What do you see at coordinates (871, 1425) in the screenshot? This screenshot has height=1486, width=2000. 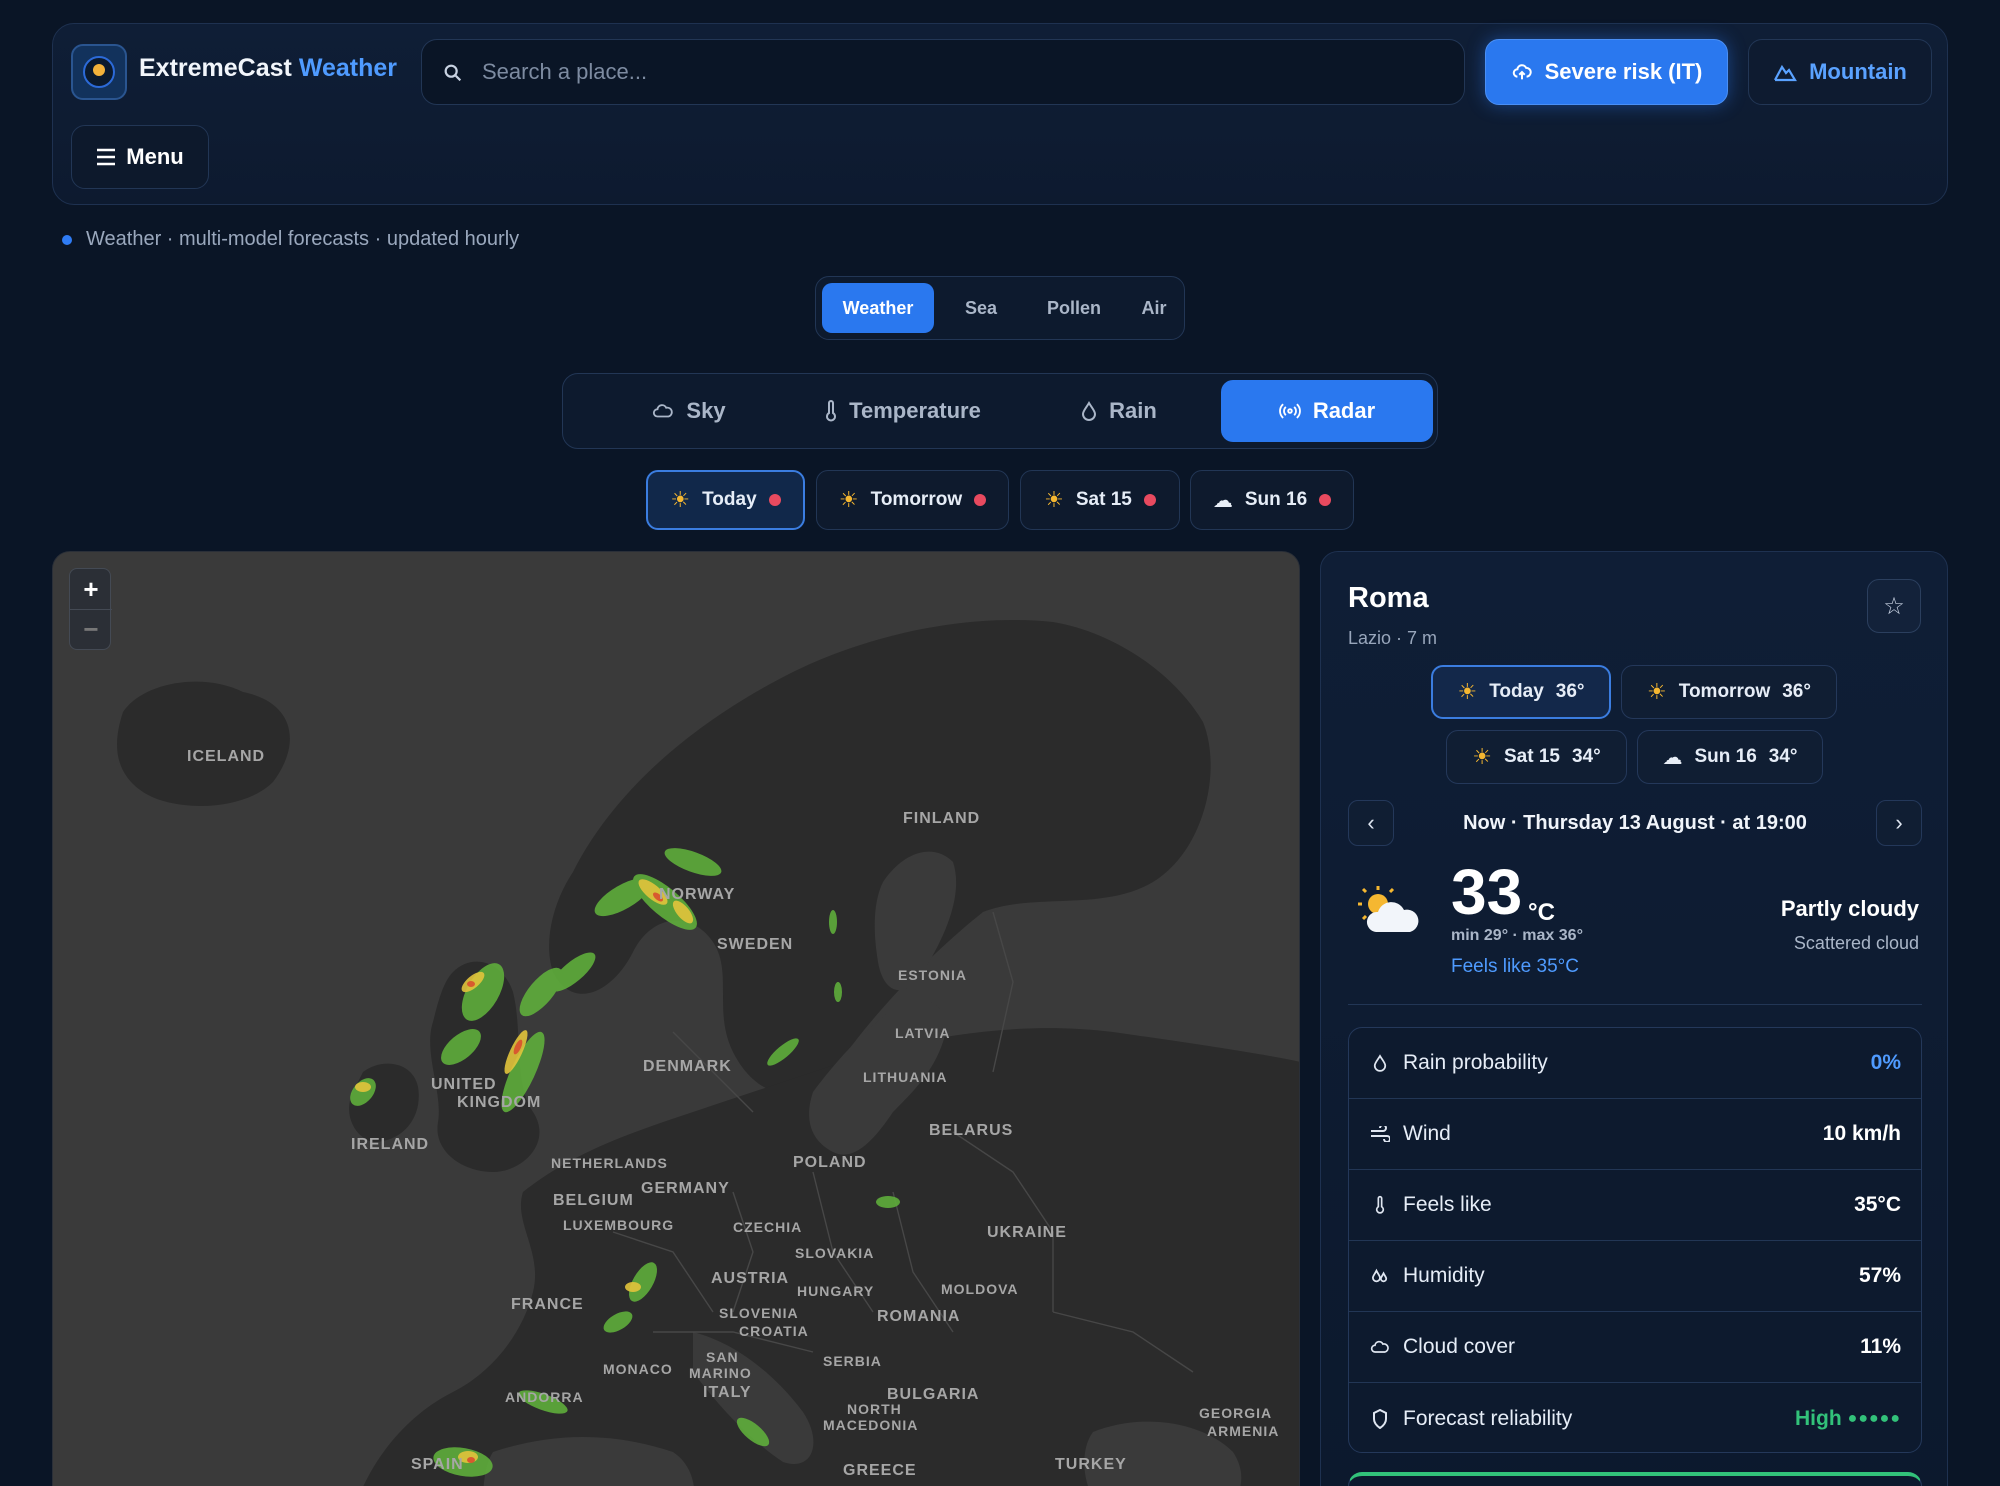 I see `map-label: MACEDONIA` at bounding box center [871, 1425].